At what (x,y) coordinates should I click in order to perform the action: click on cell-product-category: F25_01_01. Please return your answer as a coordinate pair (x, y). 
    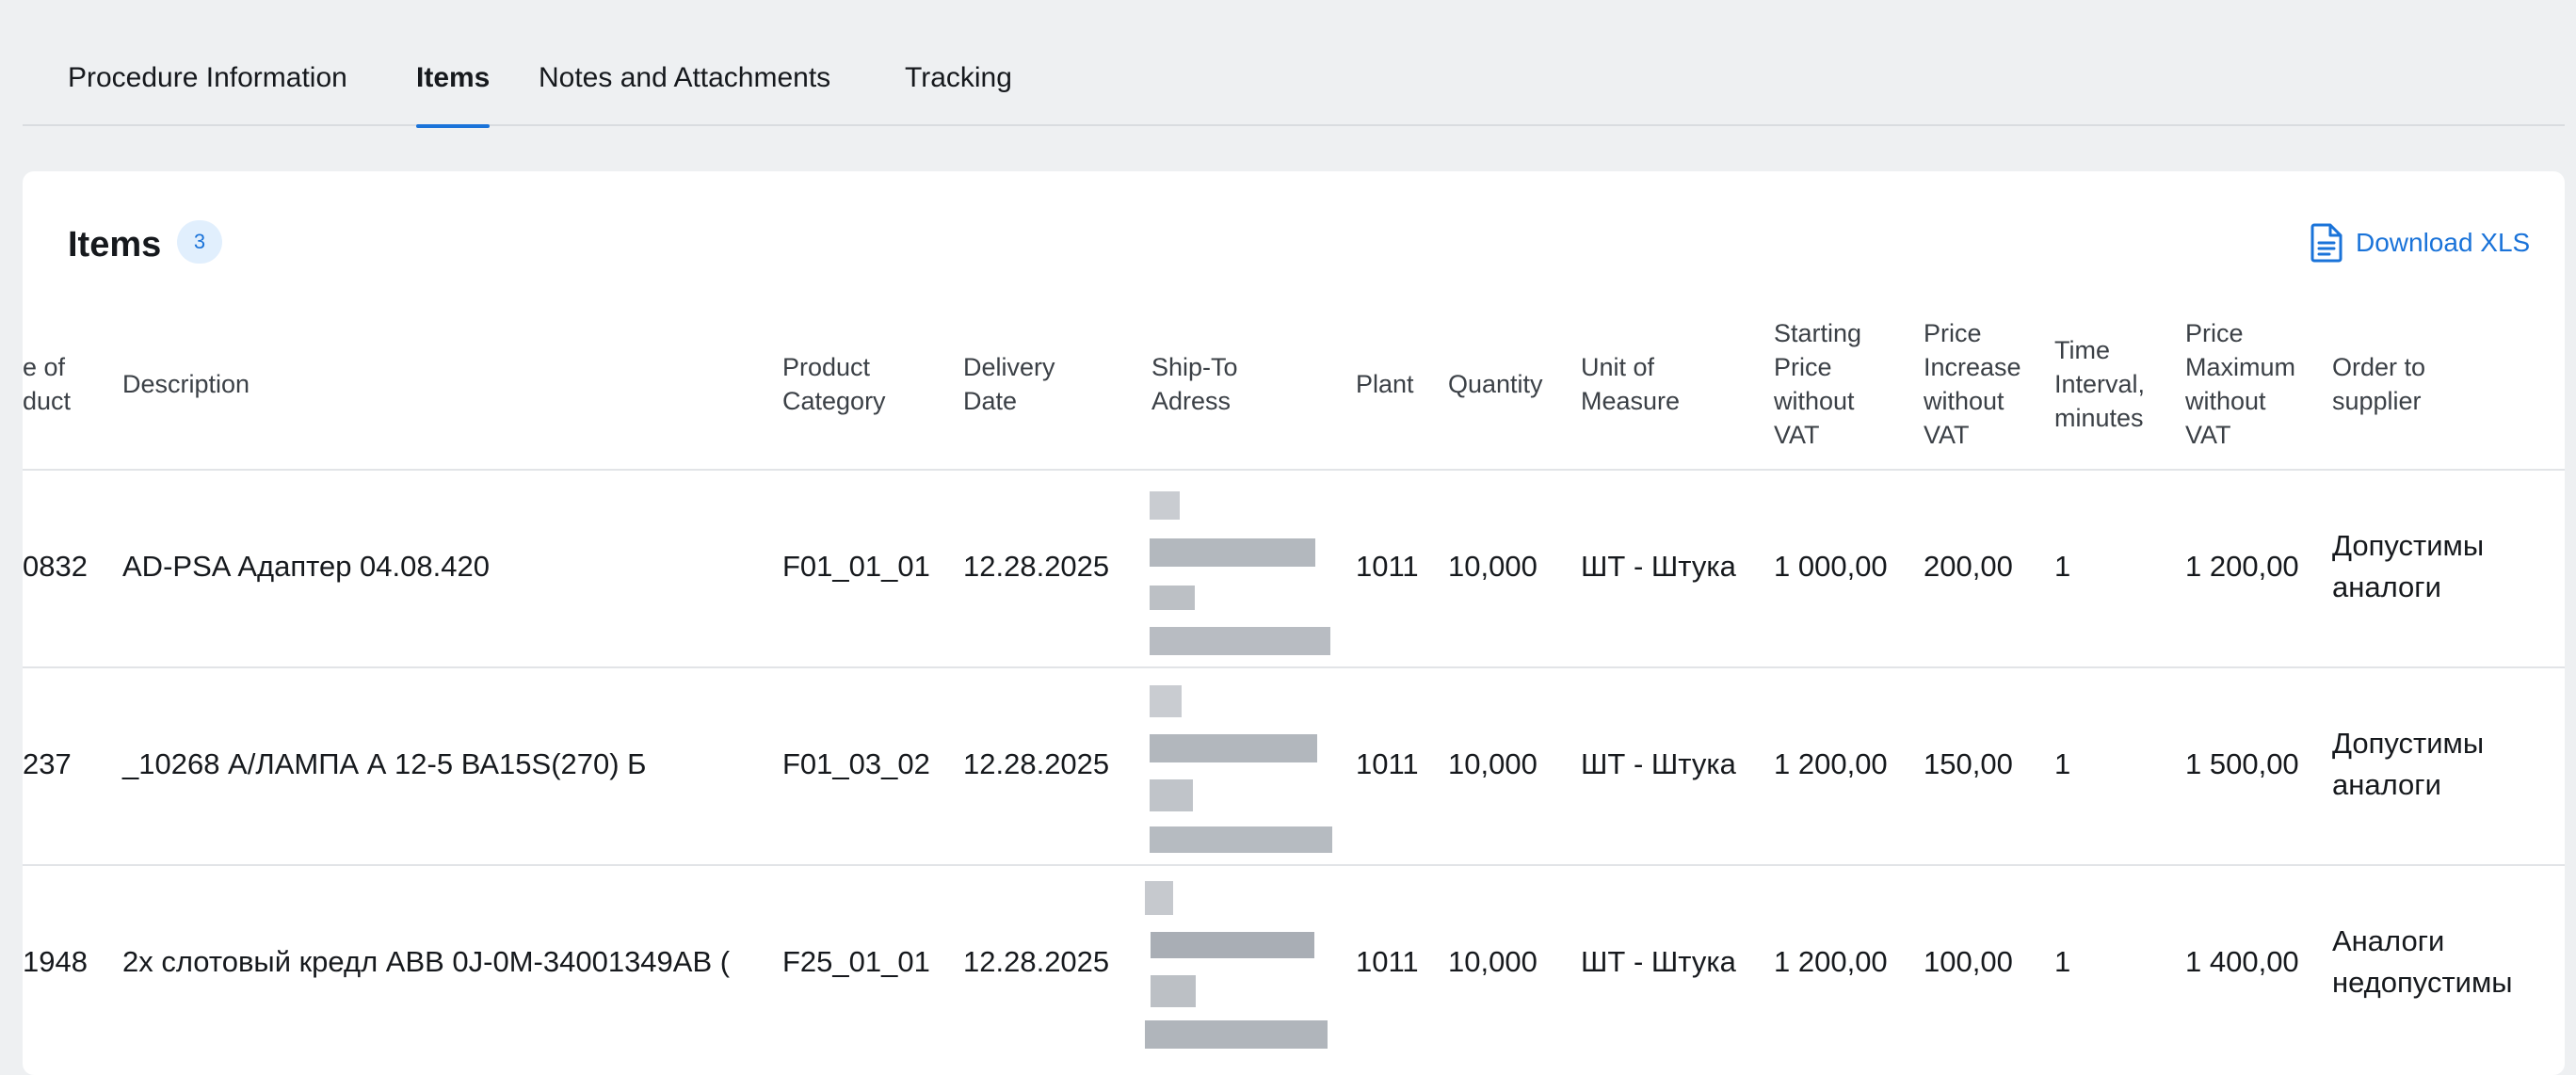
    Looking at the image, I should click on (856, 961).